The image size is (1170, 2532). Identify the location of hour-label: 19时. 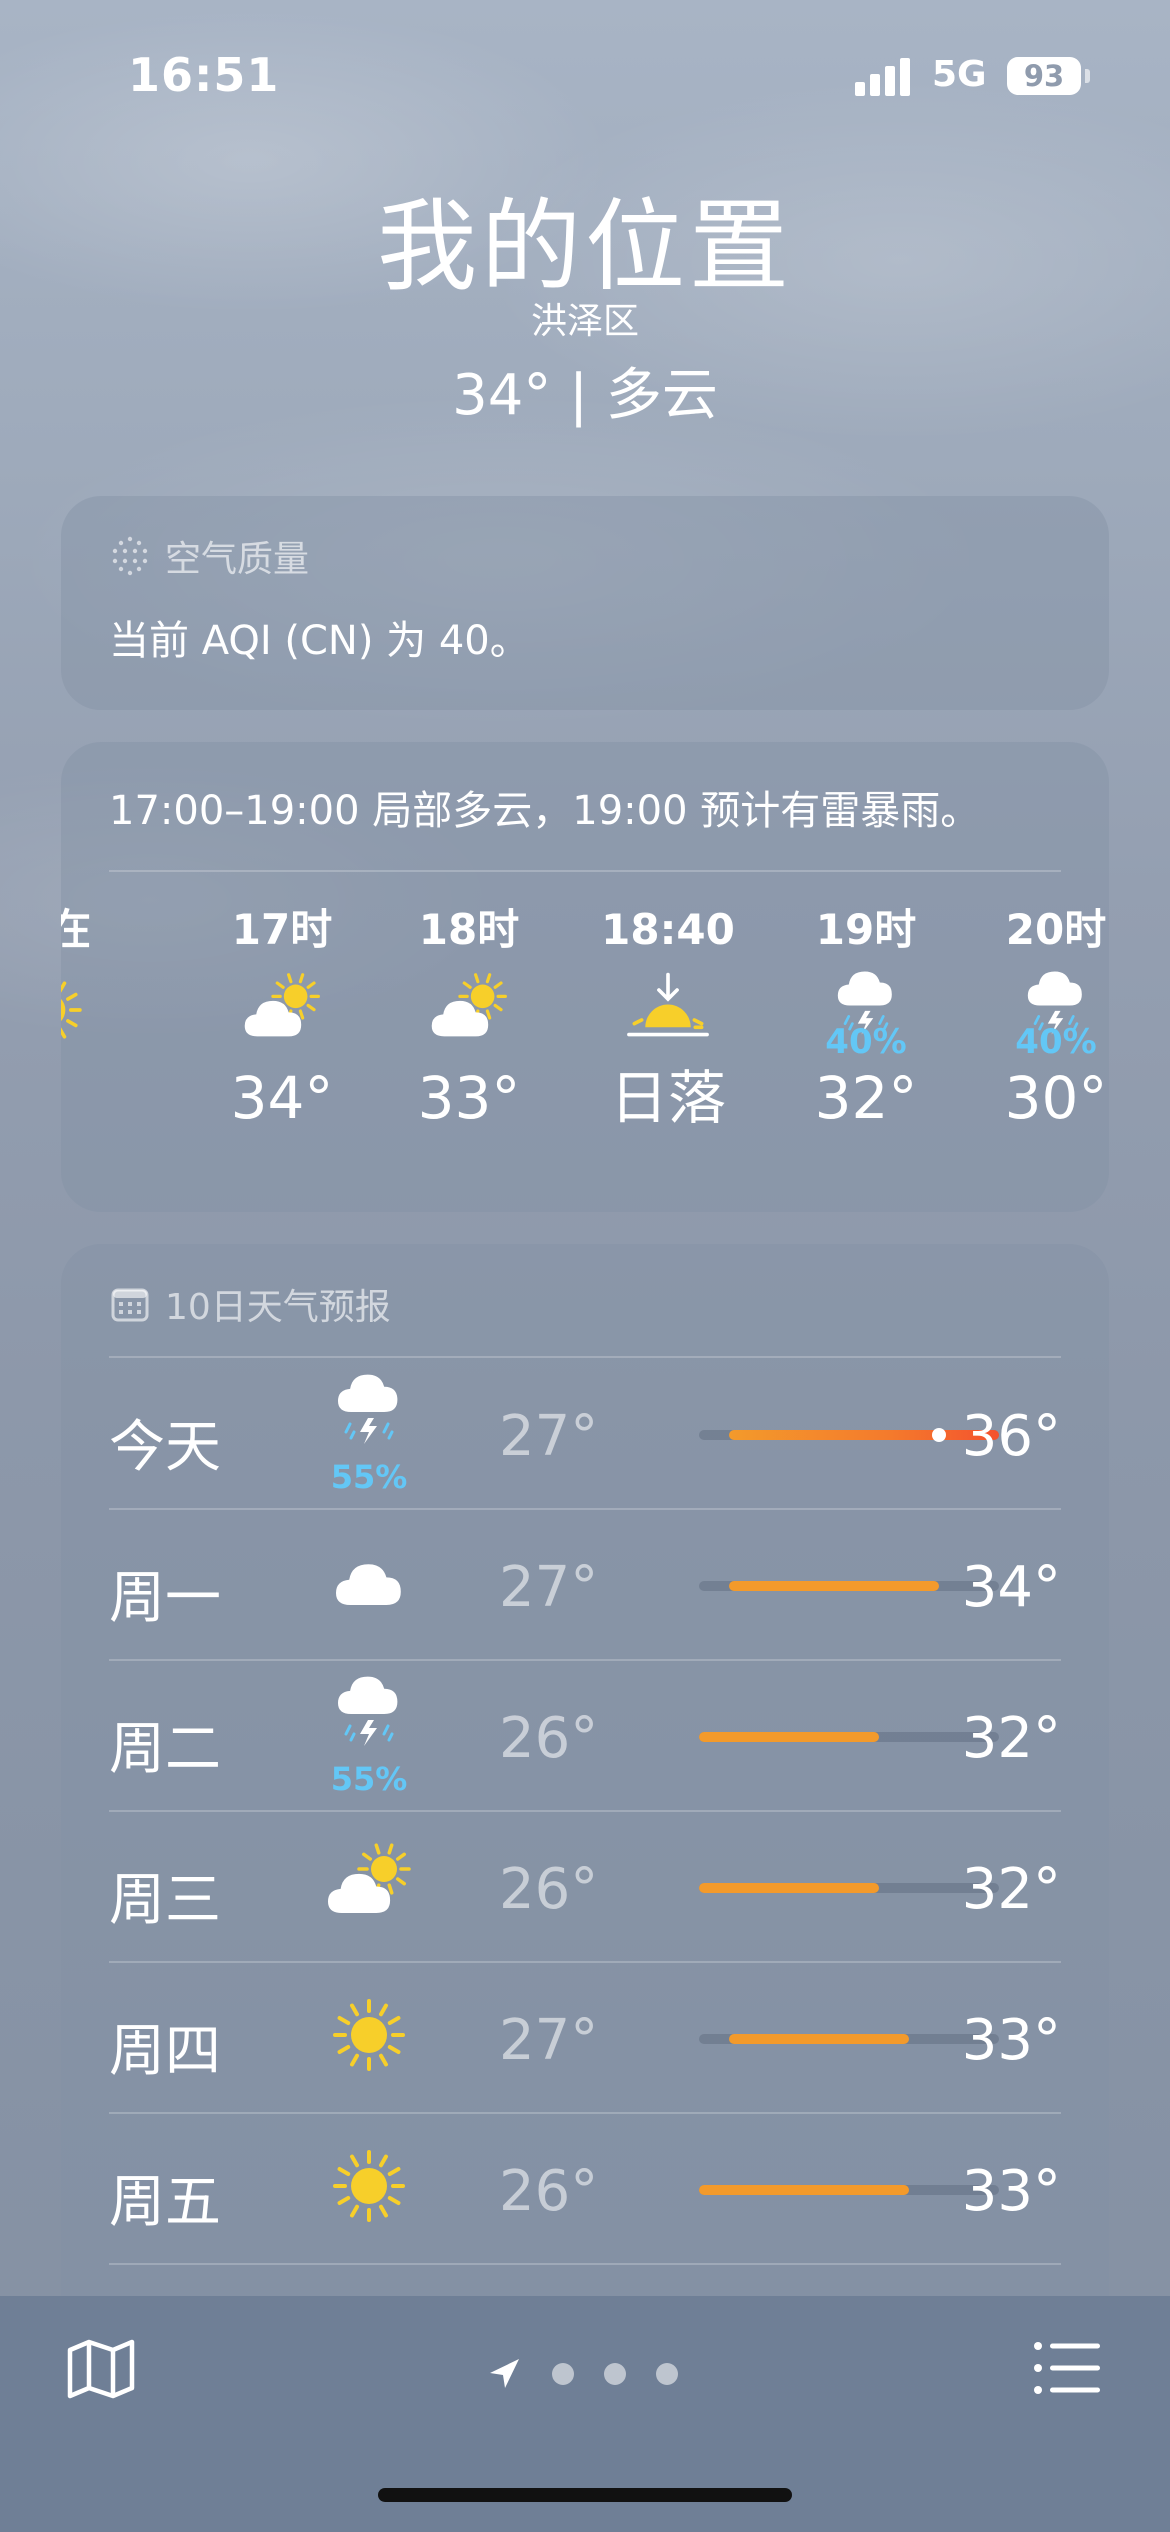
(866, 929).